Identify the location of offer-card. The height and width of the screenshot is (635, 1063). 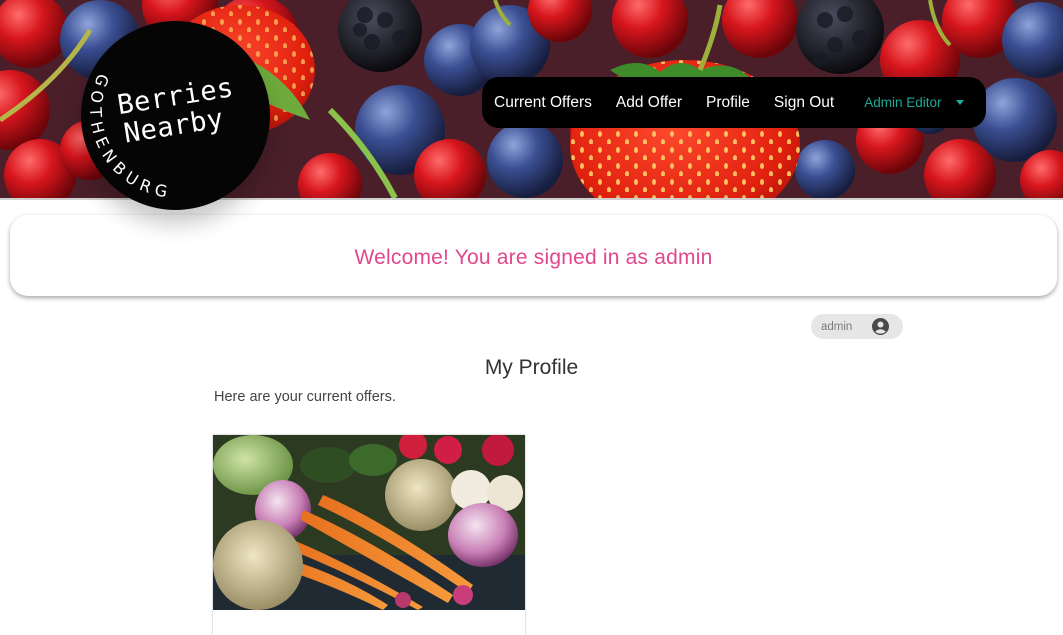
(369, 535).